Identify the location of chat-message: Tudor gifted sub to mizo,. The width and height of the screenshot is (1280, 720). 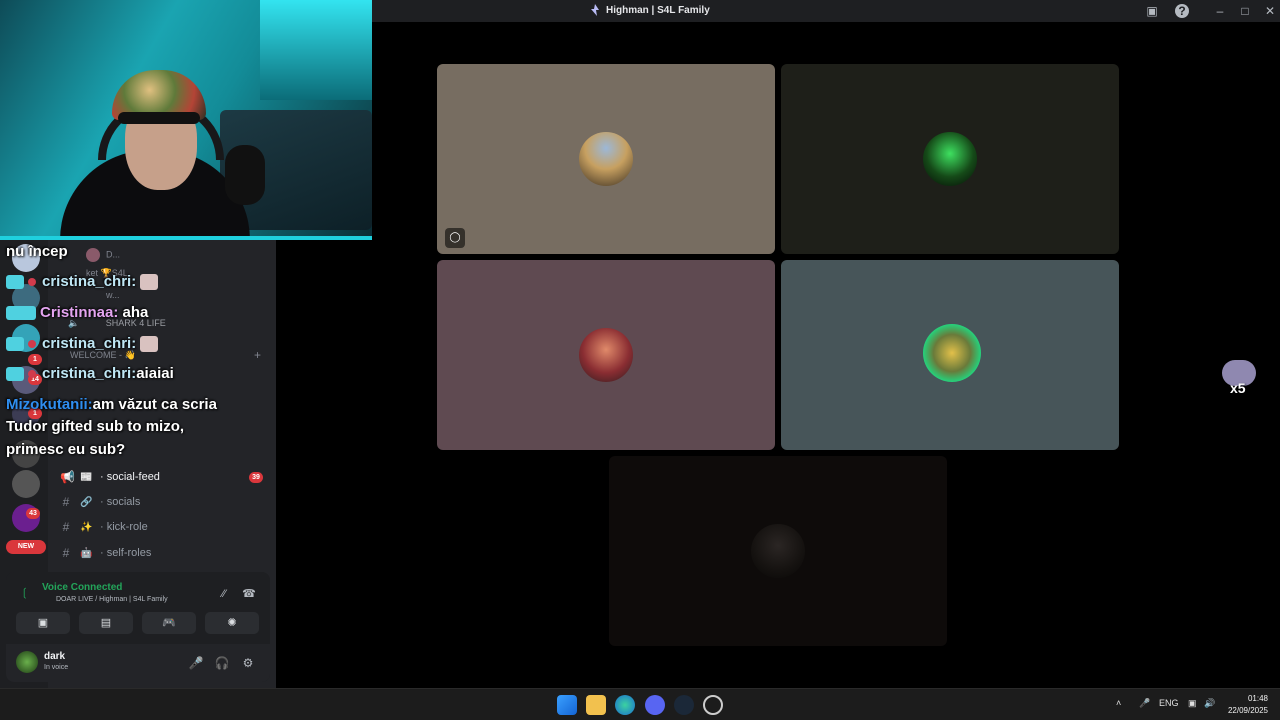
(95, 426).